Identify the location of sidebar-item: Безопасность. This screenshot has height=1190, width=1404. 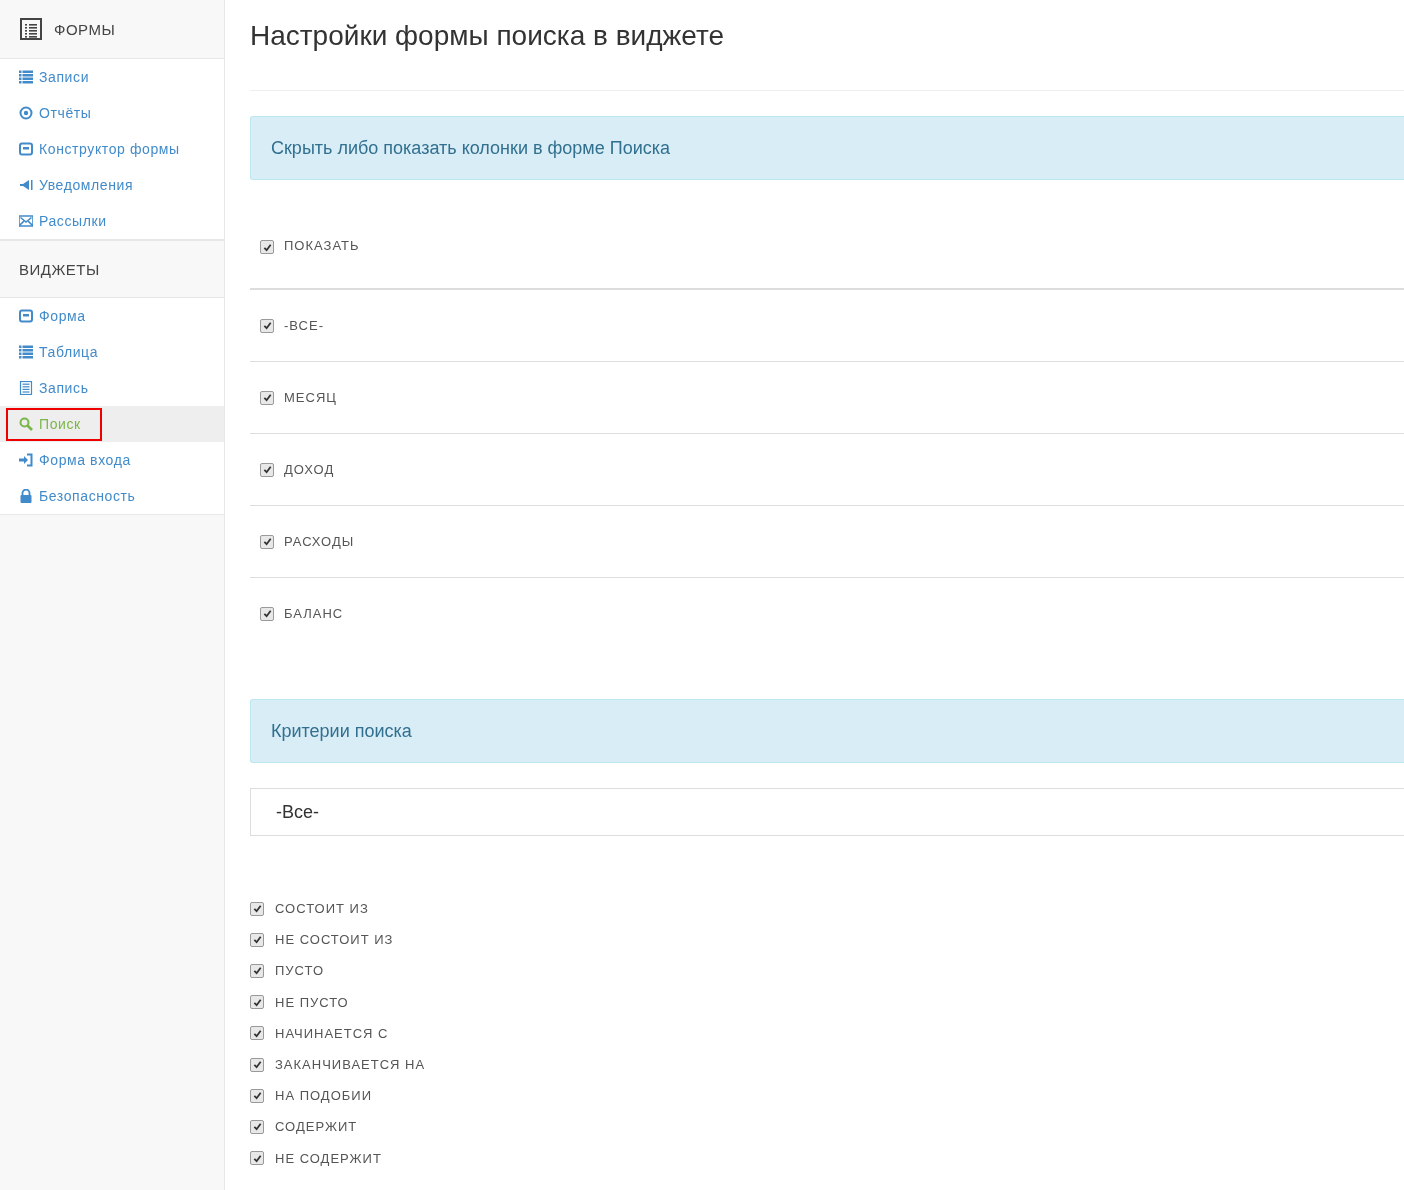
(112, 496).